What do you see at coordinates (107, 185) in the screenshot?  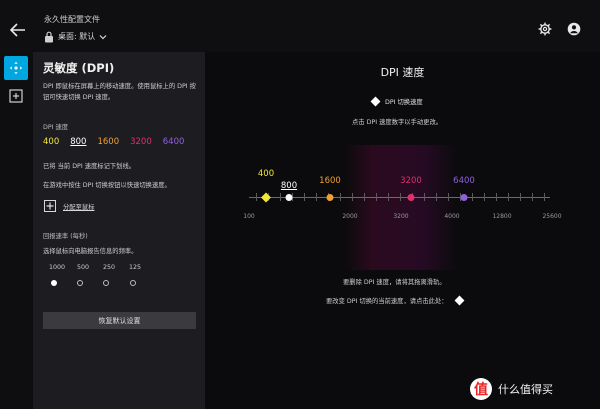 I see `dpi-switch-note: 在游戏中按住 DPI 切换按钮以快速切换速度。` at bounding box center [107, 185].